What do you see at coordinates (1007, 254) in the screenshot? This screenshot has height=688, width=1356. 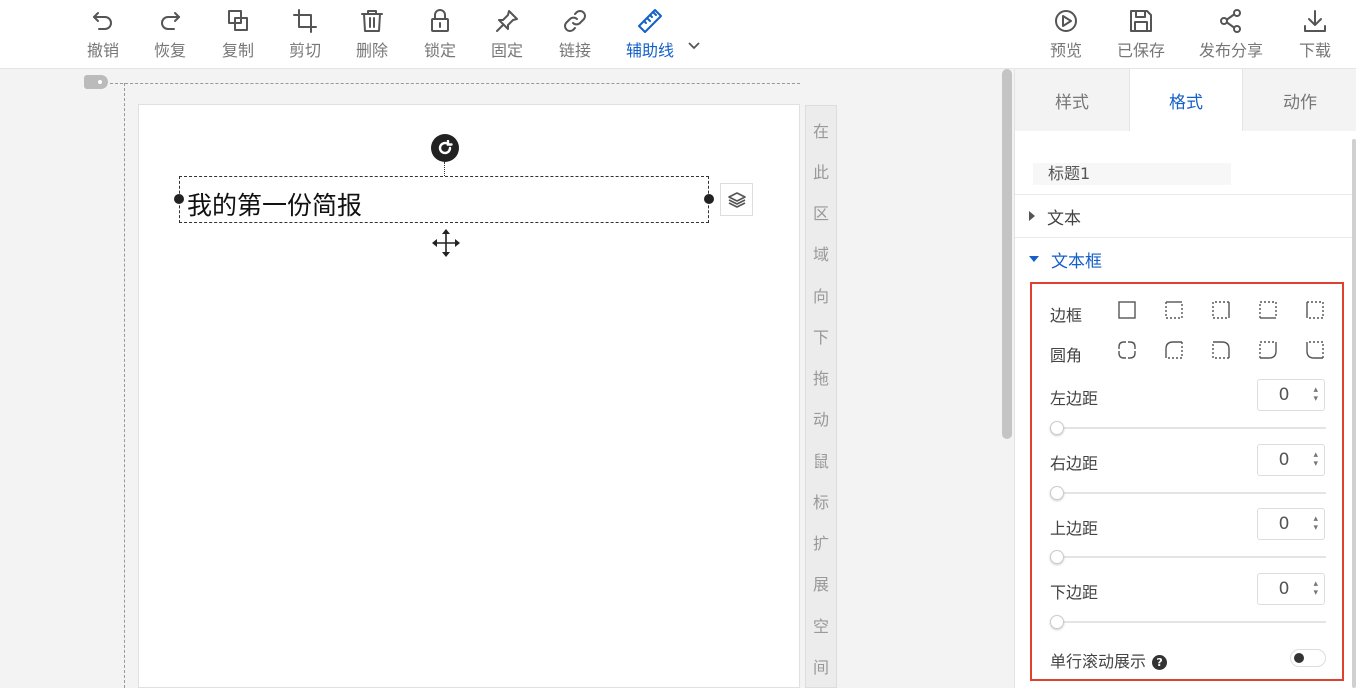 I see `canvas-scrollbar-thumb` at bounding box center [1007, 254].